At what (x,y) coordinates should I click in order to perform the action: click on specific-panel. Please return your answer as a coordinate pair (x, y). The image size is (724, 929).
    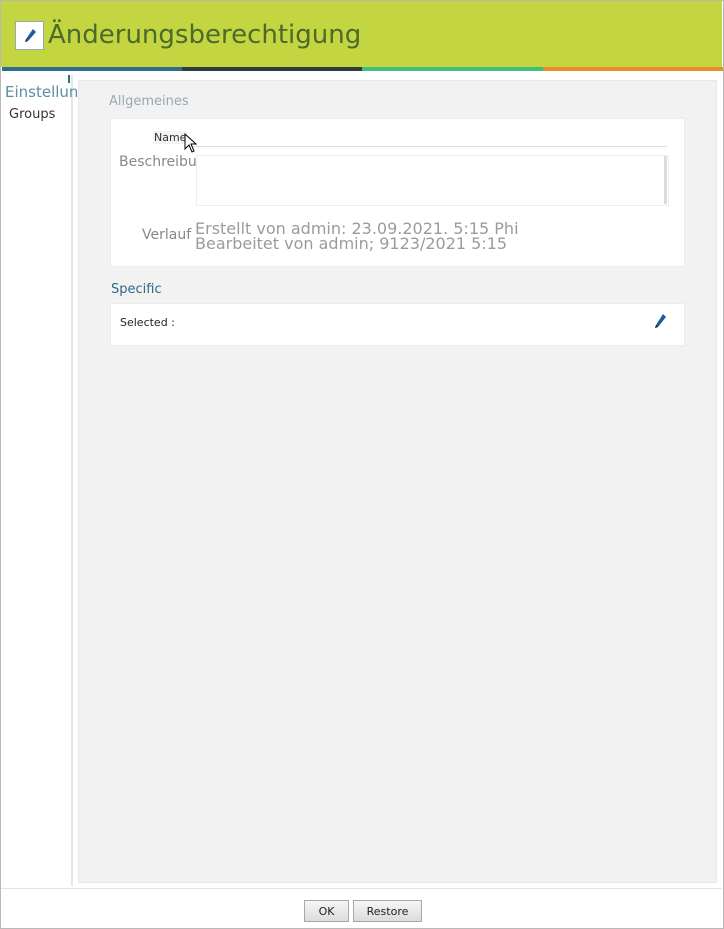
    Looking at the image, I should click on (397, 324).